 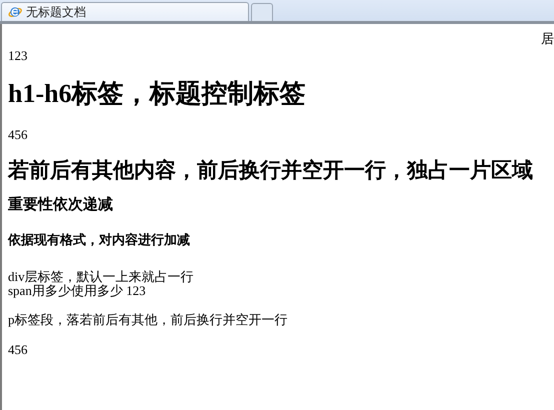 What do you see at coordinates (262, 12) in the screenshot?
I see `new-tab-button` at bounding box center [262, 12].